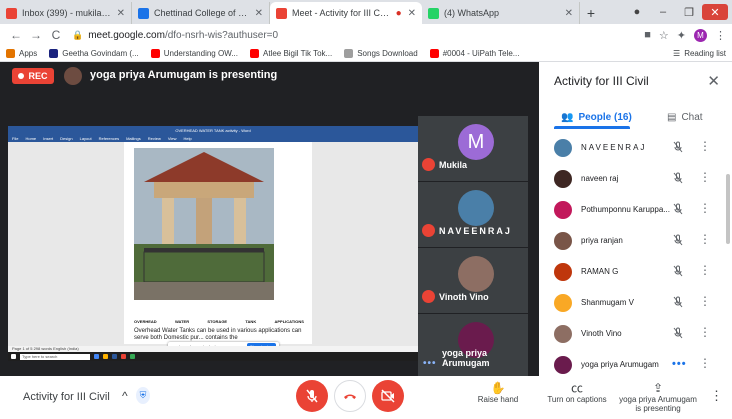  I want to click on doc-heading-cell: TANK, so click(251, 321).